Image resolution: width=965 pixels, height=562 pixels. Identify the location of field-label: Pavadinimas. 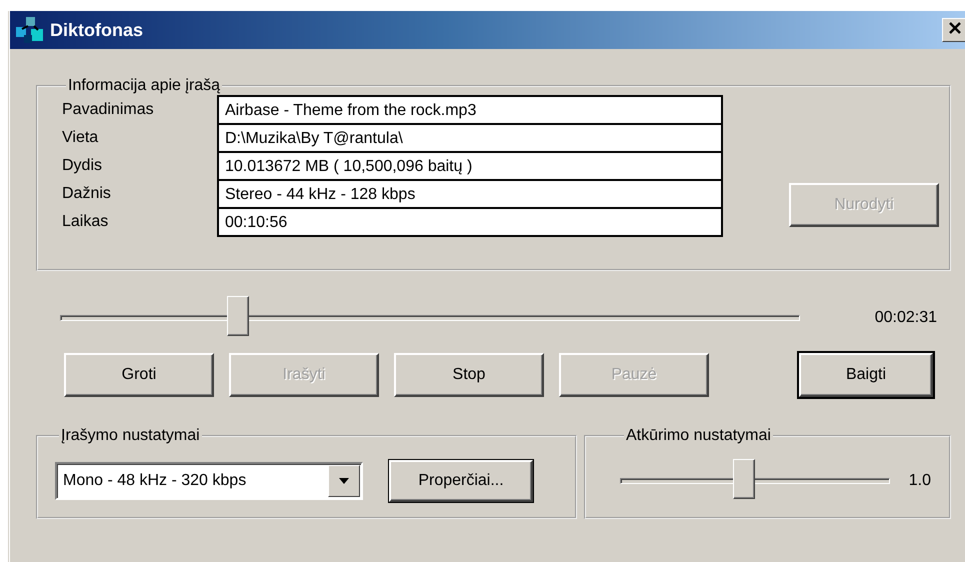
(108, 110).